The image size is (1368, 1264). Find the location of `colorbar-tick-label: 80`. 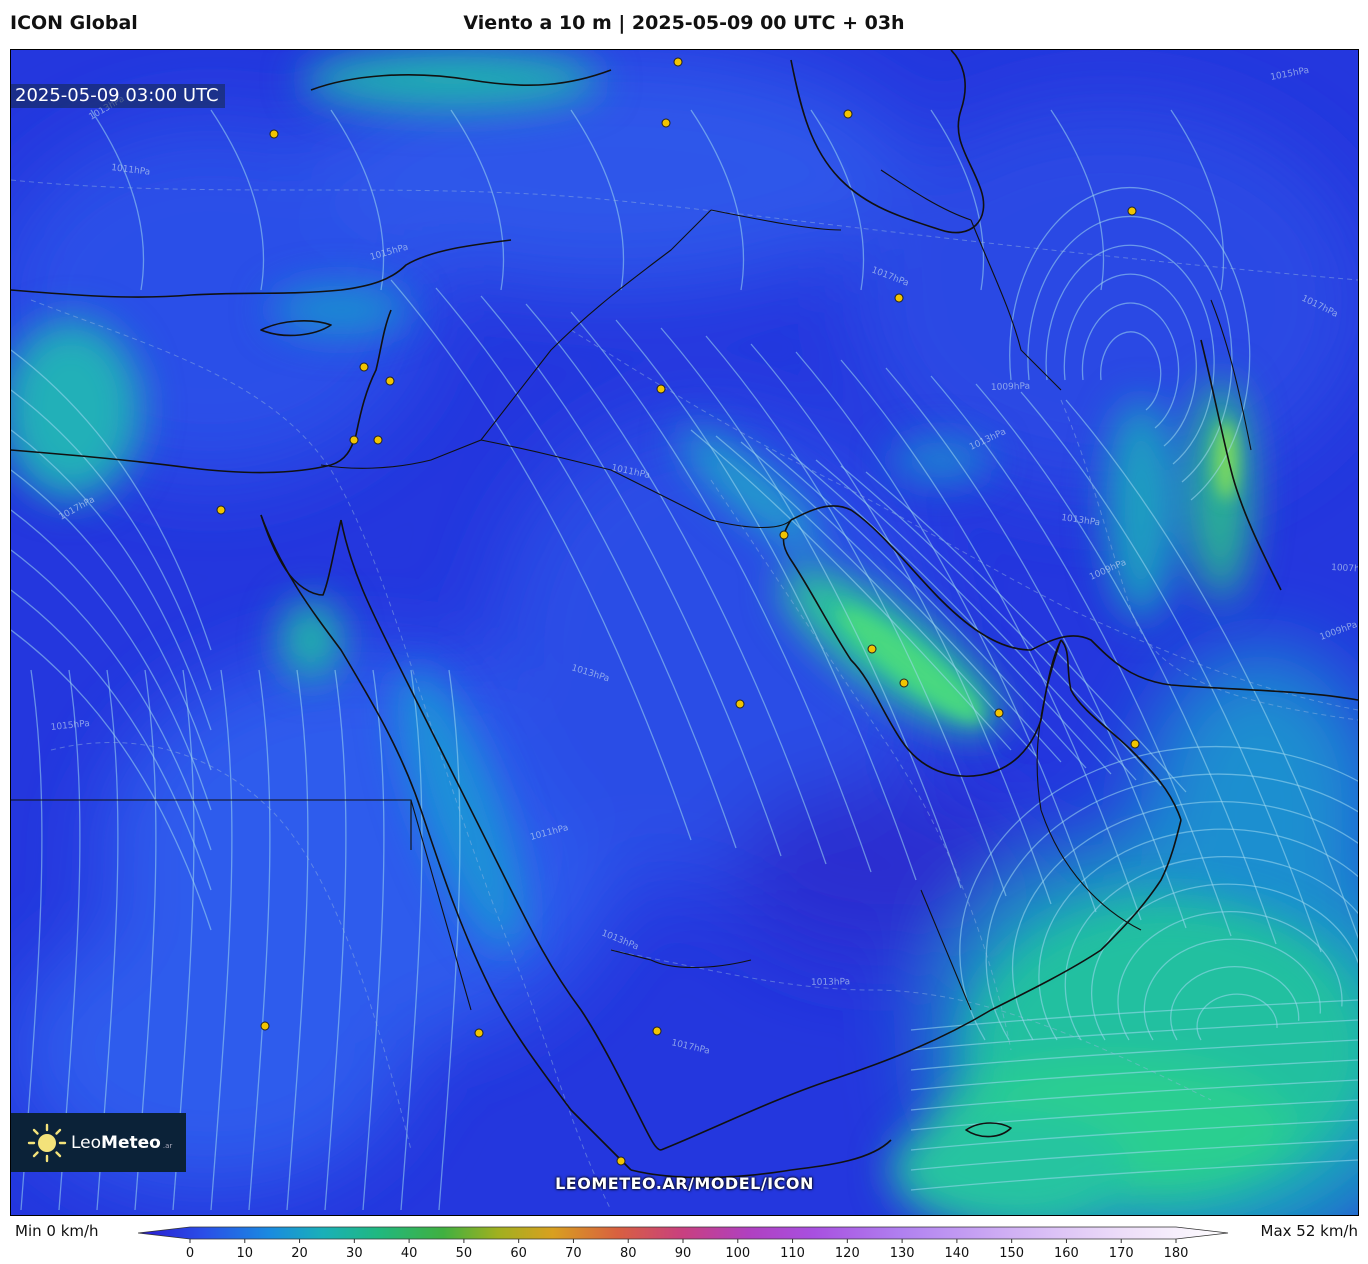

colorbar-tick-label: 80 is located at coordinates (628, 1253).